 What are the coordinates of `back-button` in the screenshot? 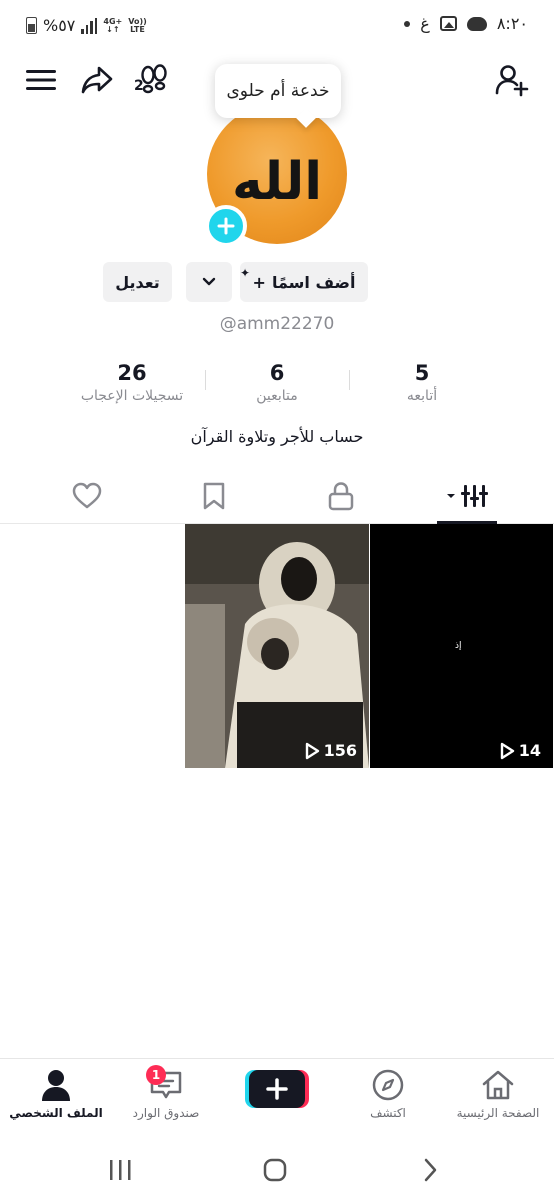 It's located at (430, 1170).